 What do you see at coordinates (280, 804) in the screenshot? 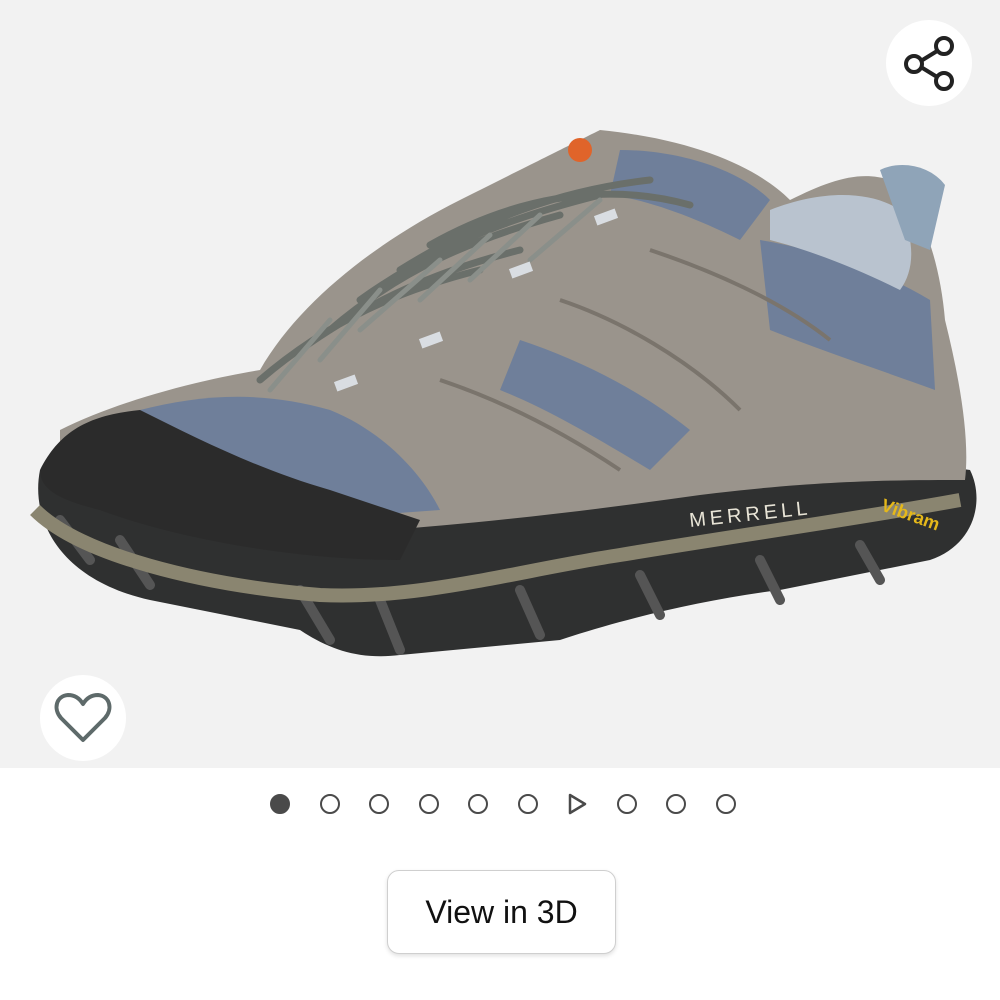
I see `carousel-dot-active` at bounding box center [280, 804].